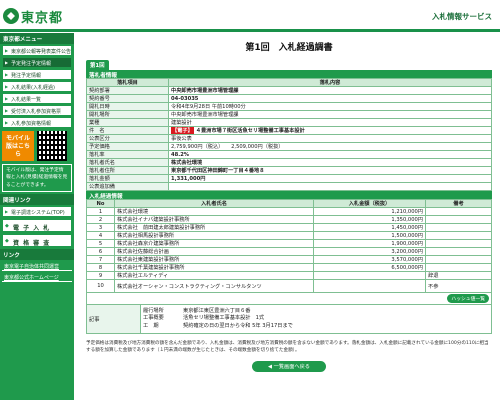 This screenshot has height=400, width=500. I want to click on bid-row: 2 株式会社イナバ建築設計事務所 1,350,000円, so click(289, 219).